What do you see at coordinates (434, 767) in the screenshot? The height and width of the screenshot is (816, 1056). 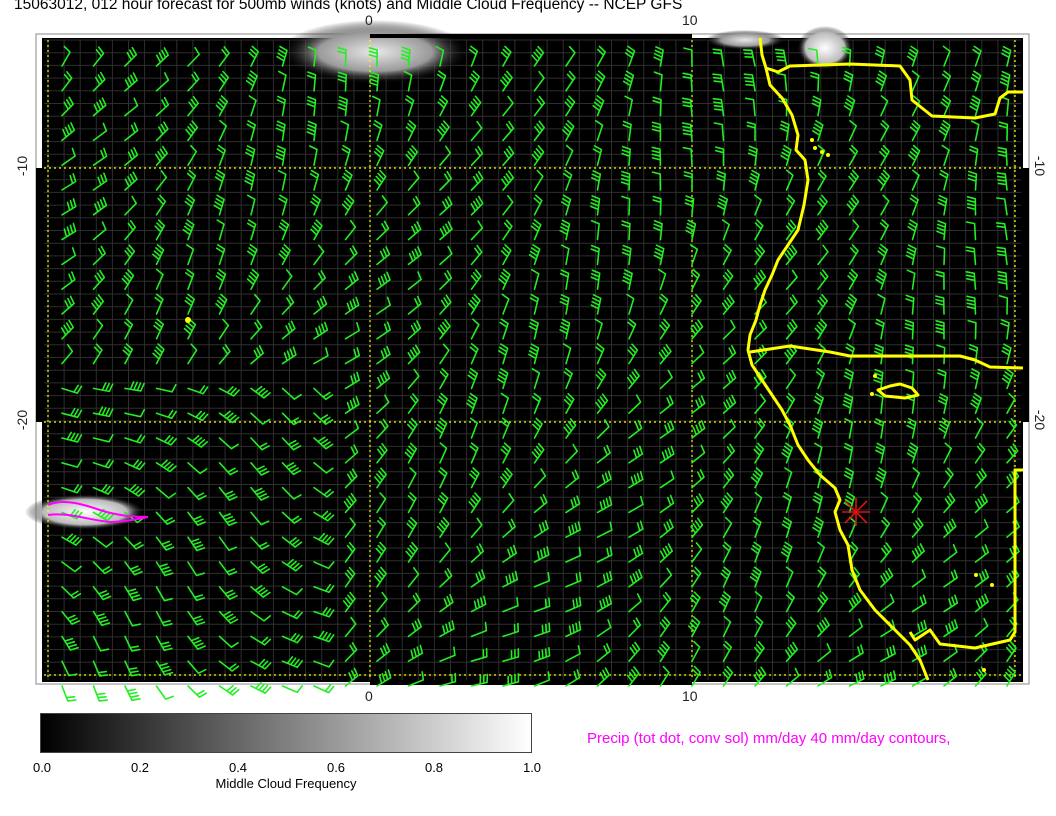 I see `colorbar-label: 0.8` at bounding box center [434, 767].